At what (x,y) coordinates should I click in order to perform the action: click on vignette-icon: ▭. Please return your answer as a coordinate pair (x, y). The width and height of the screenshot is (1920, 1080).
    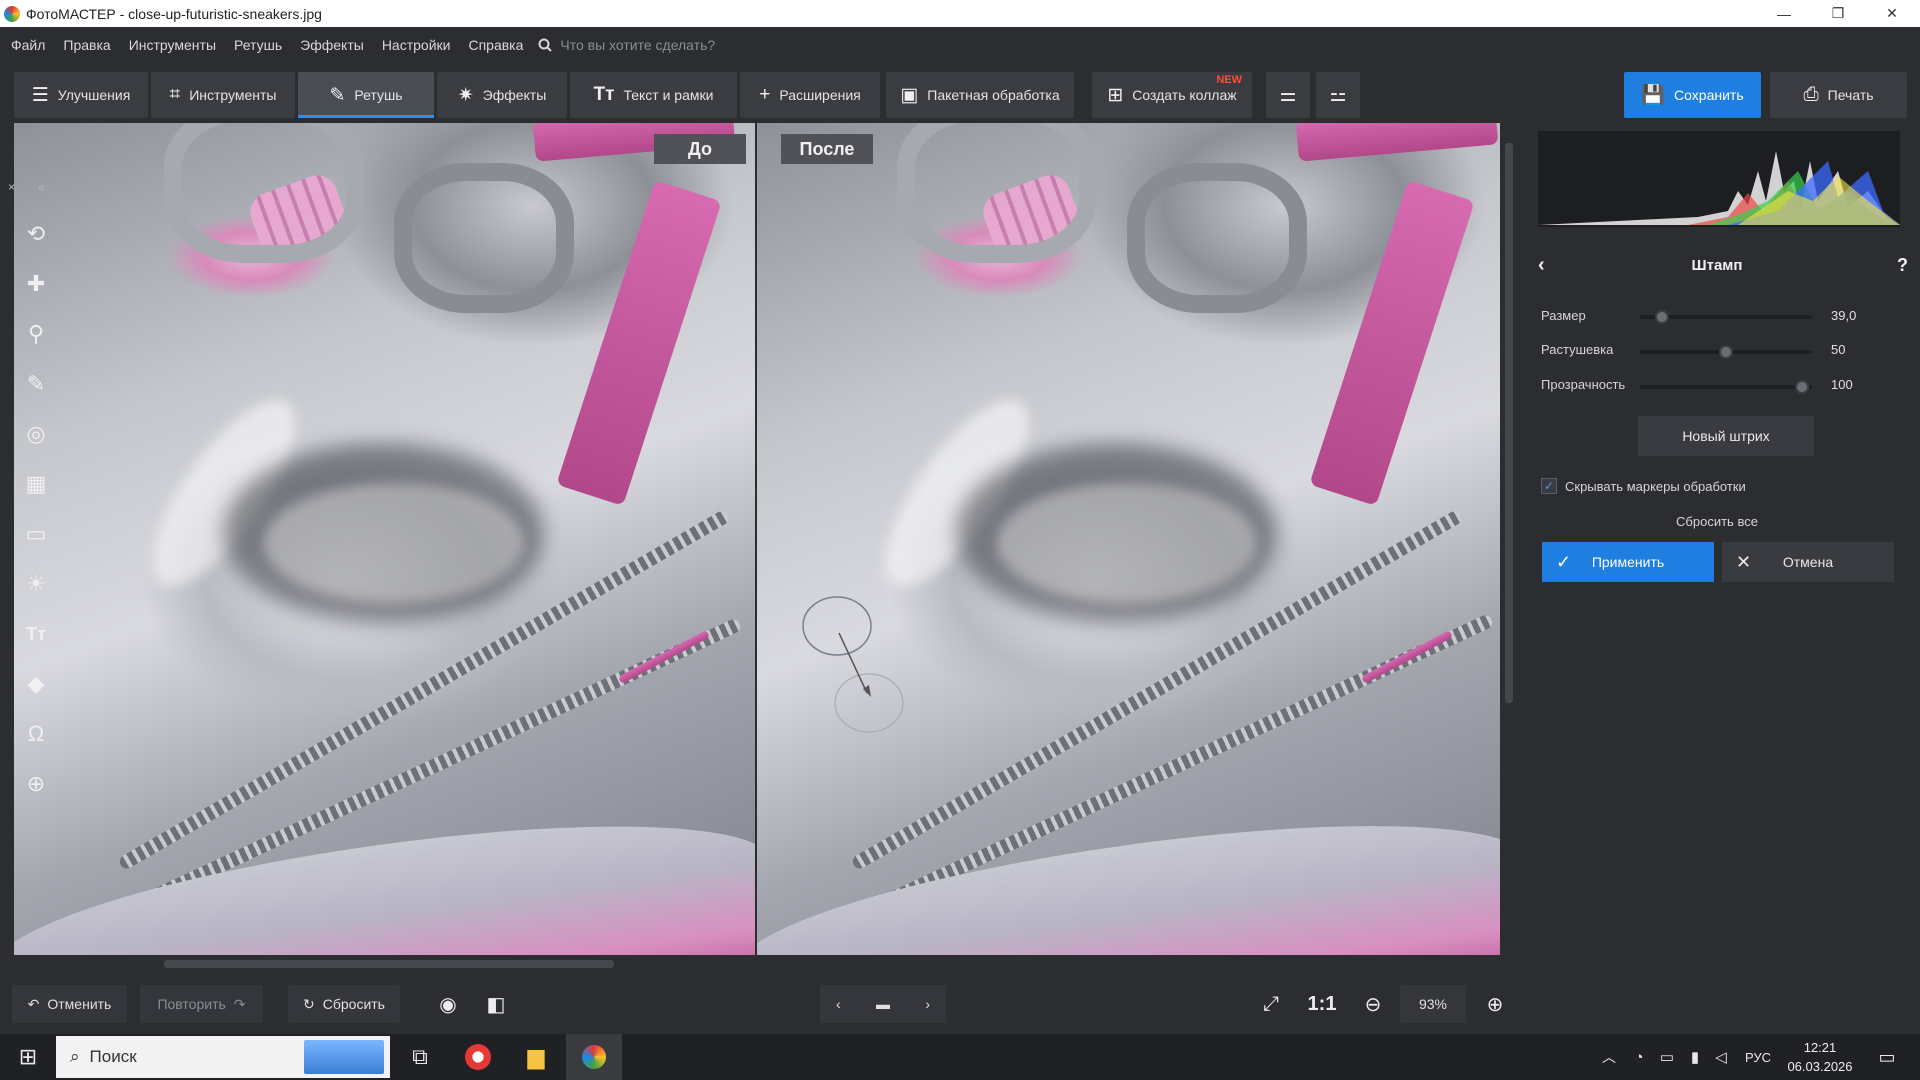
    Looking at the image, I should click on (36, 534).